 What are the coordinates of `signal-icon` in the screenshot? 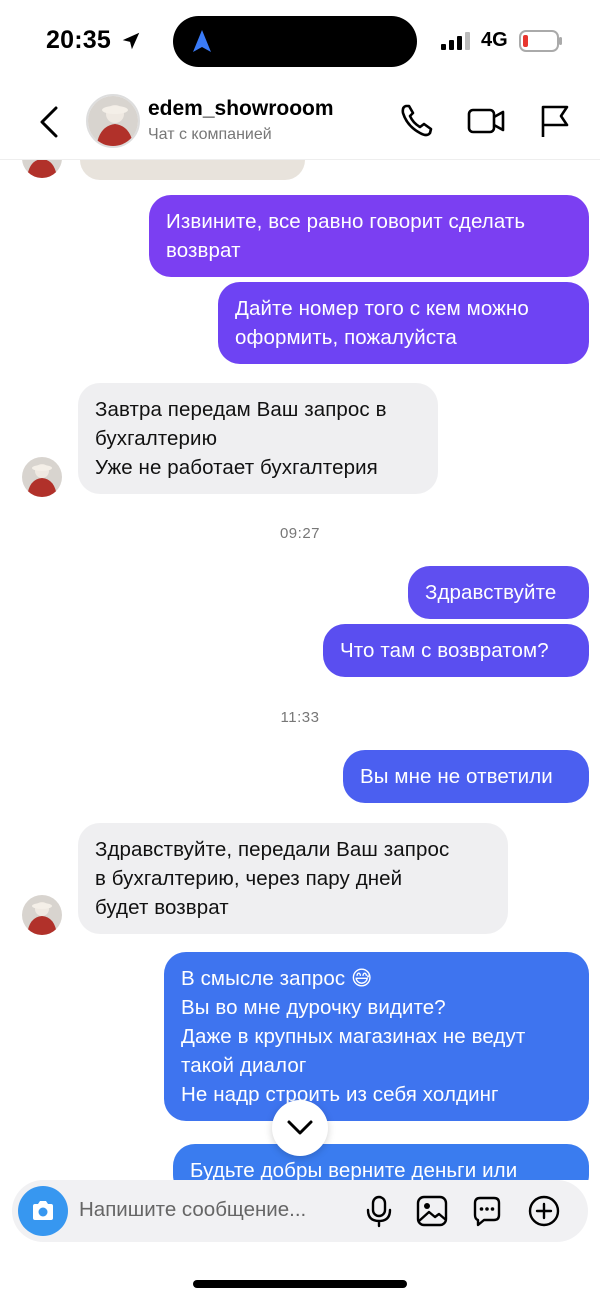 It's located at (455, 41).